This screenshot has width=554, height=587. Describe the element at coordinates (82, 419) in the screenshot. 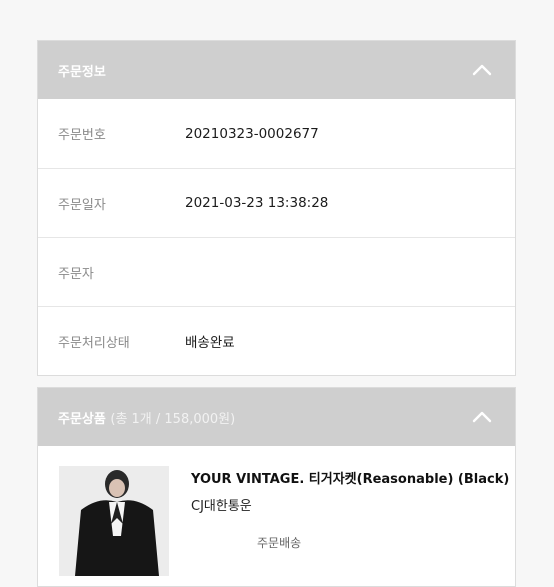

I see `order-products-title-text: 주문상품` at that location.